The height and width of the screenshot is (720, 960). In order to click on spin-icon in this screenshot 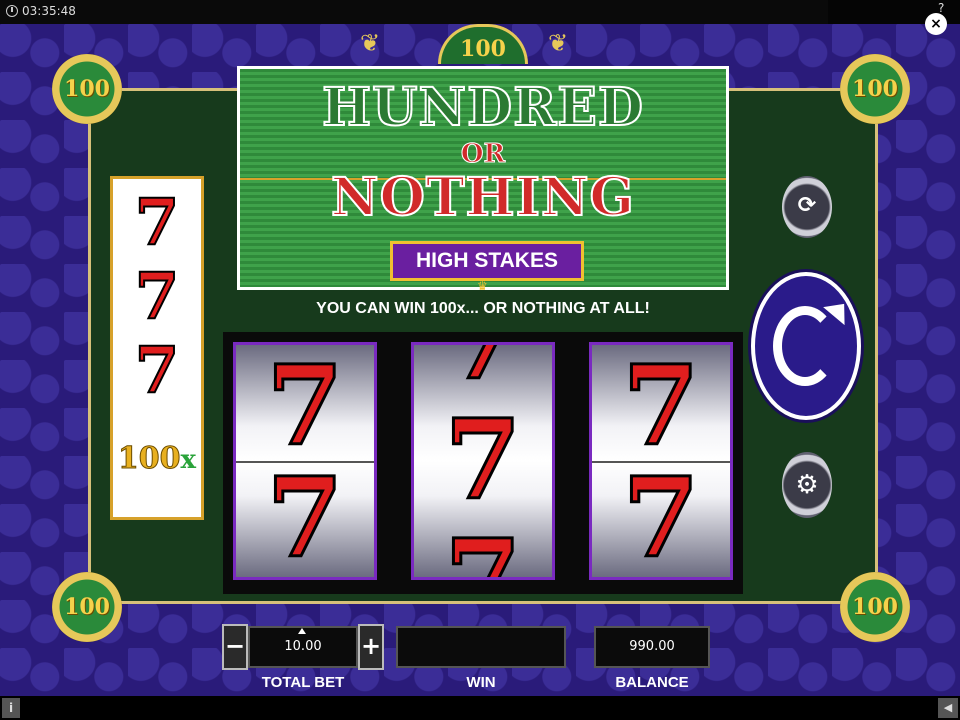, I will do `click(805, 346)`.